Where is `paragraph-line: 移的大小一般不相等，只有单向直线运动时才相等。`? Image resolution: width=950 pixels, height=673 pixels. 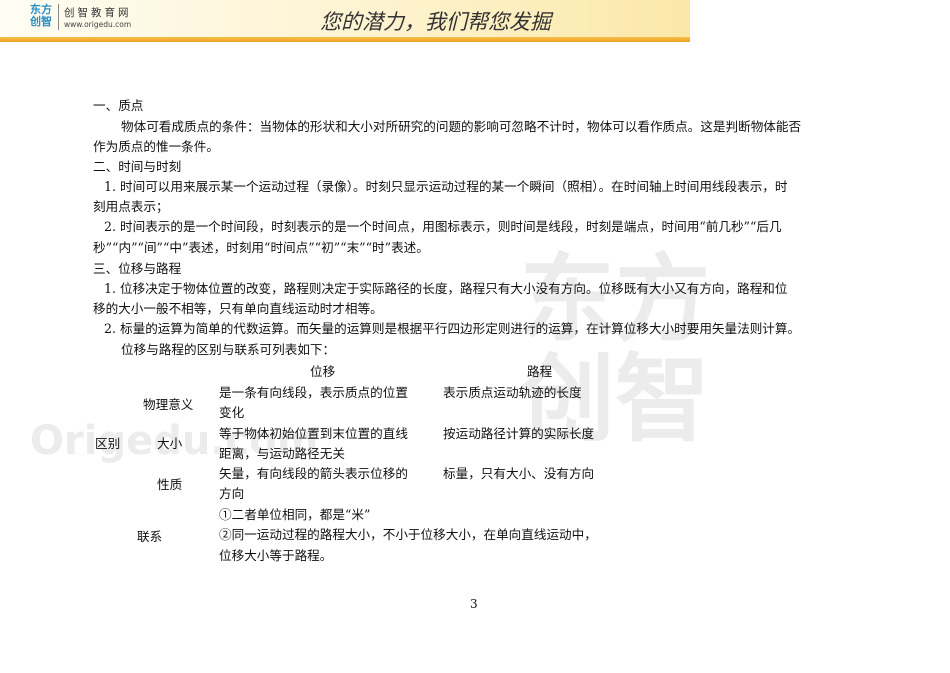 paragraph-line: 移的大小一般不相等，只有单向直线运动时才相等。 is located at coordinates (238, 308).